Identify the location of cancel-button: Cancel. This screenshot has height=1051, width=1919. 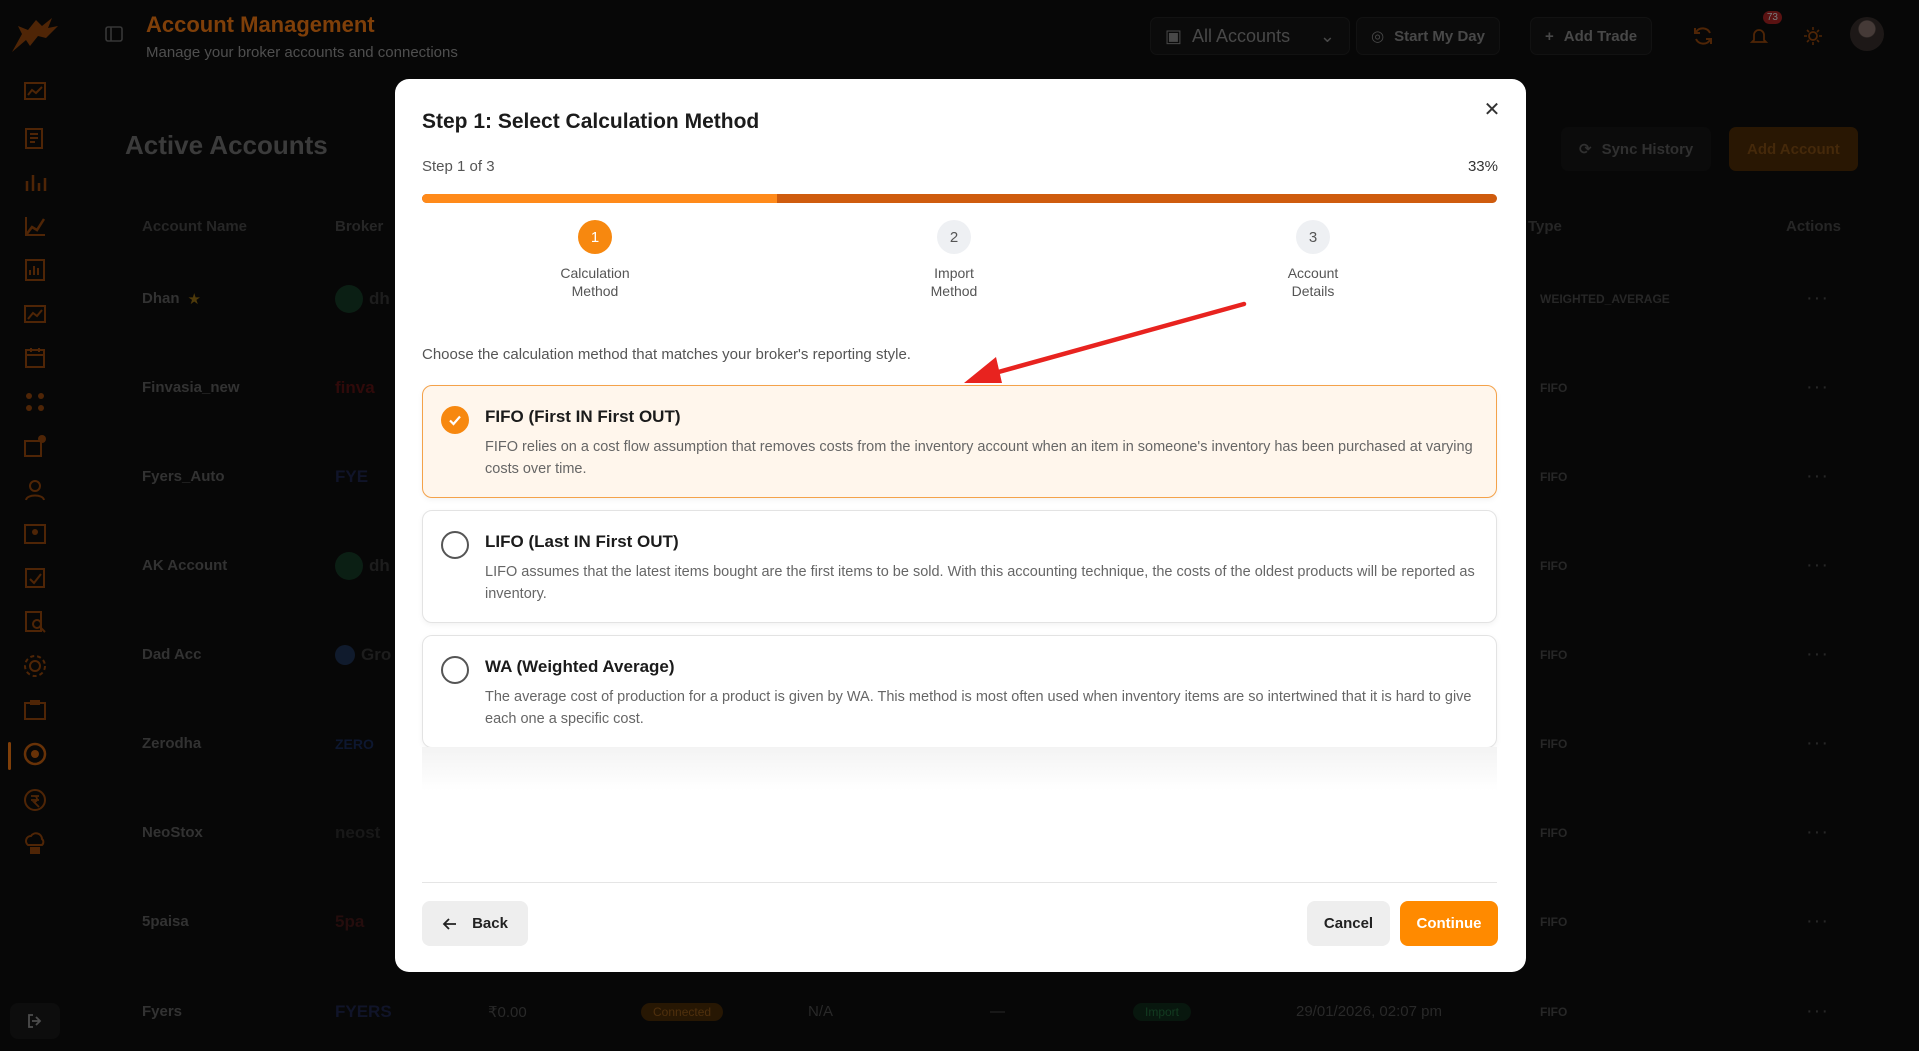
(1348, 923).